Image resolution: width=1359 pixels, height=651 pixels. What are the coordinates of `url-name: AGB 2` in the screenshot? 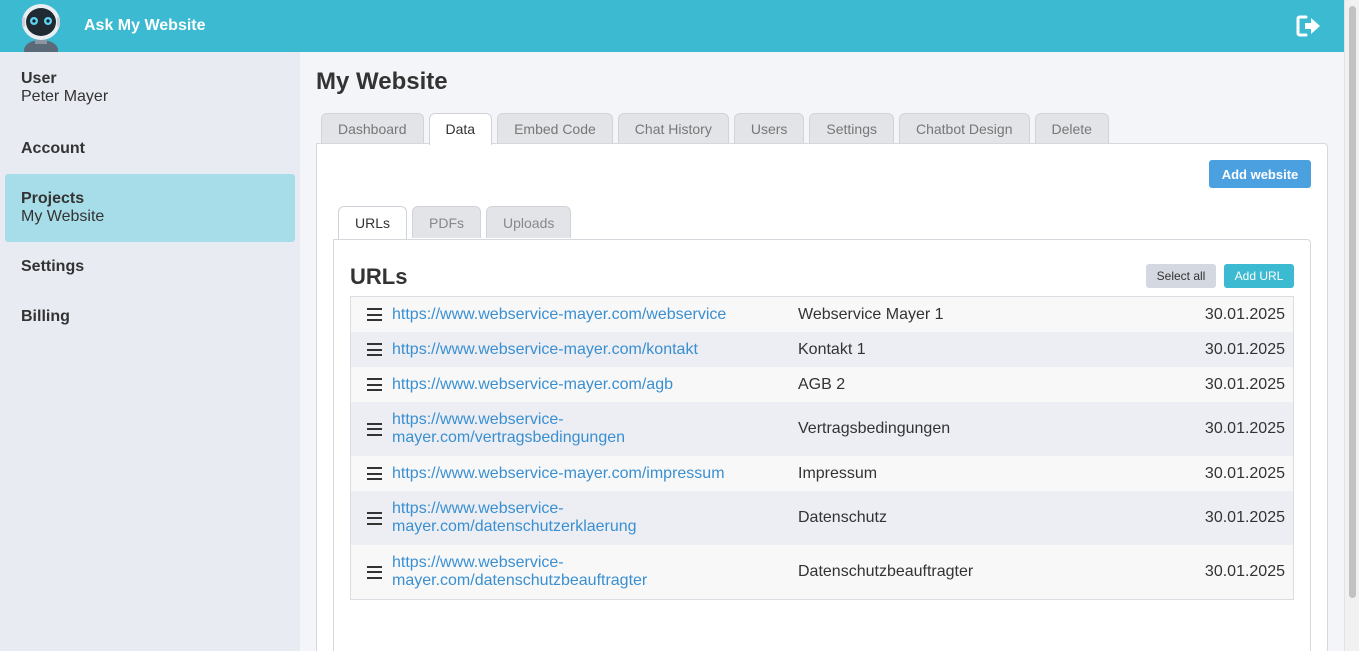 It's located at (822, 384).